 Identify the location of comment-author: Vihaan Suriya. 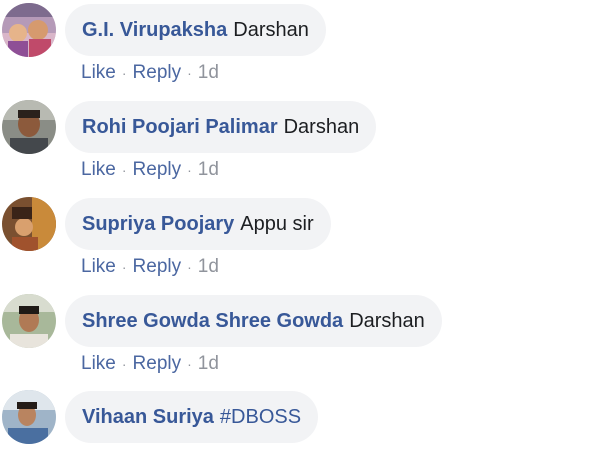
(148, 417).